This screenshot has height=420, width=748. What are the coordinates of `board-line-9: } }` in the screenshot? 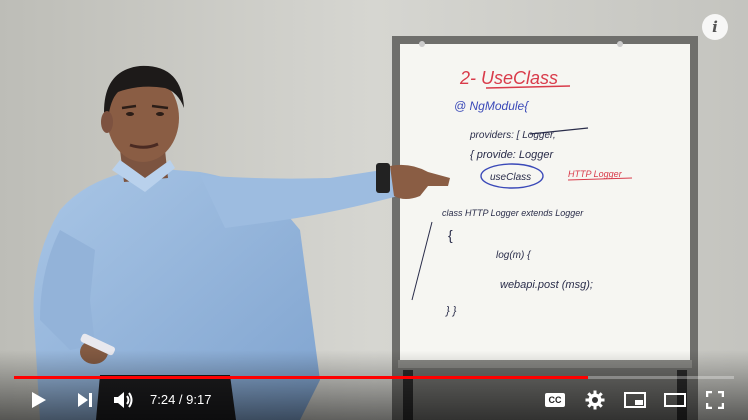 It's located at (451, 311).